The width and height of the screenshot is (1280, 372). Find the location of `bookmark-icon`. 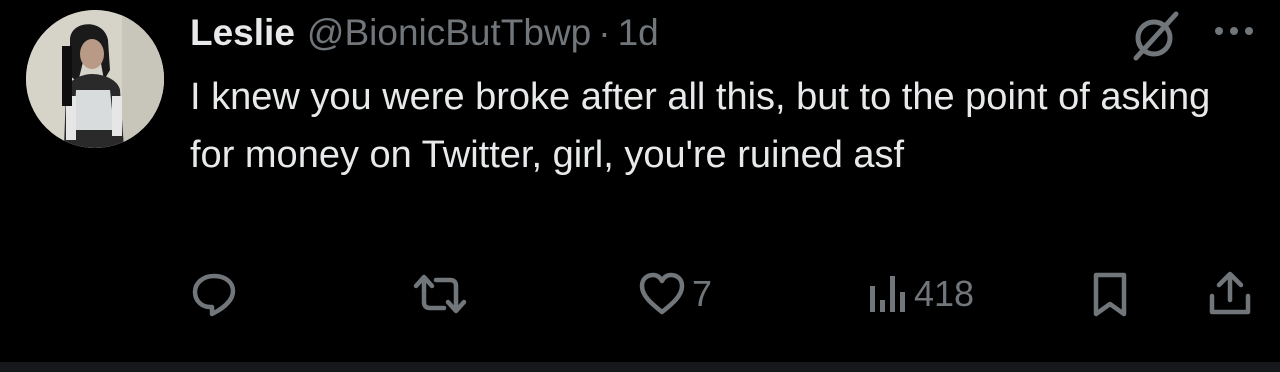

bookmark-icon is located at coordinates (1110, 294).